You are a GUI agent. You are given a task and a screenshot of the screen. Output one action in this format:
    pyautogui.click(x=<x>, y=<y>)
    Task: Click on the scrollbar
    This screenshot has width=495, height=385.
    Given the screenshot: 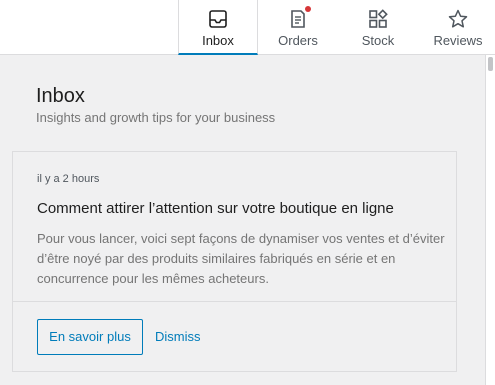 What is the action you would take?
    pyautogui.click(x=490, y=220)
    